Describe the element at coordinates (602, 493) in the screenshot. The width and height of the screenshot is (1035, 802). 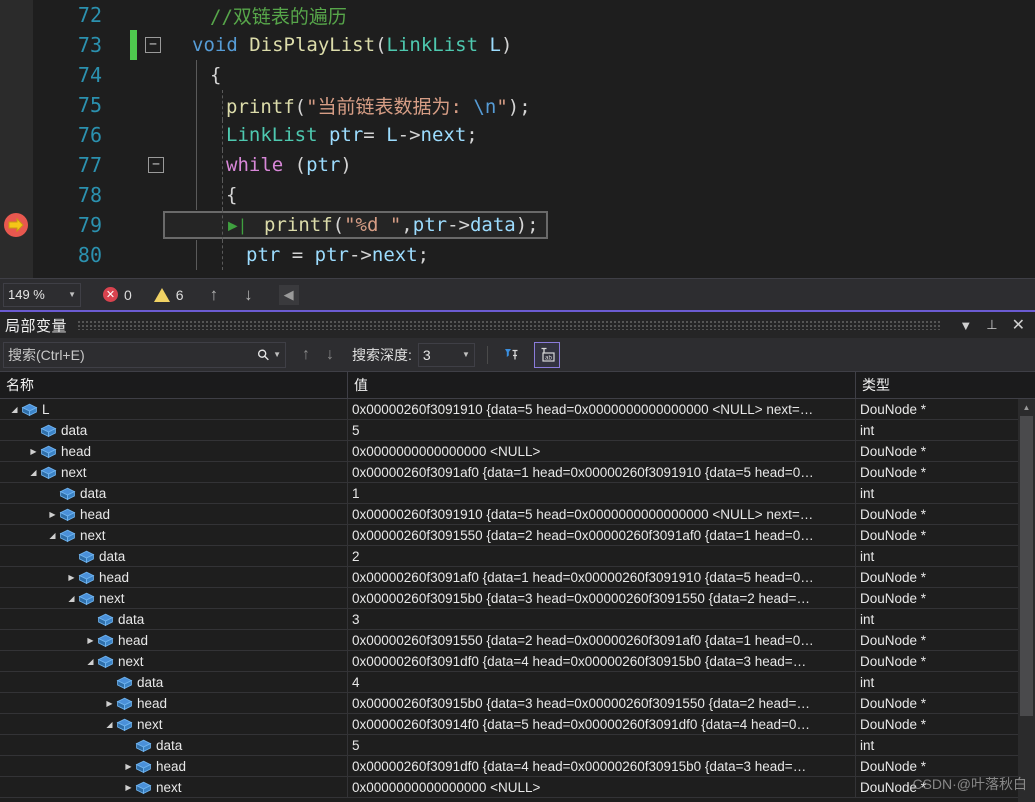
I see `variable-value-cell: 1` at that location.